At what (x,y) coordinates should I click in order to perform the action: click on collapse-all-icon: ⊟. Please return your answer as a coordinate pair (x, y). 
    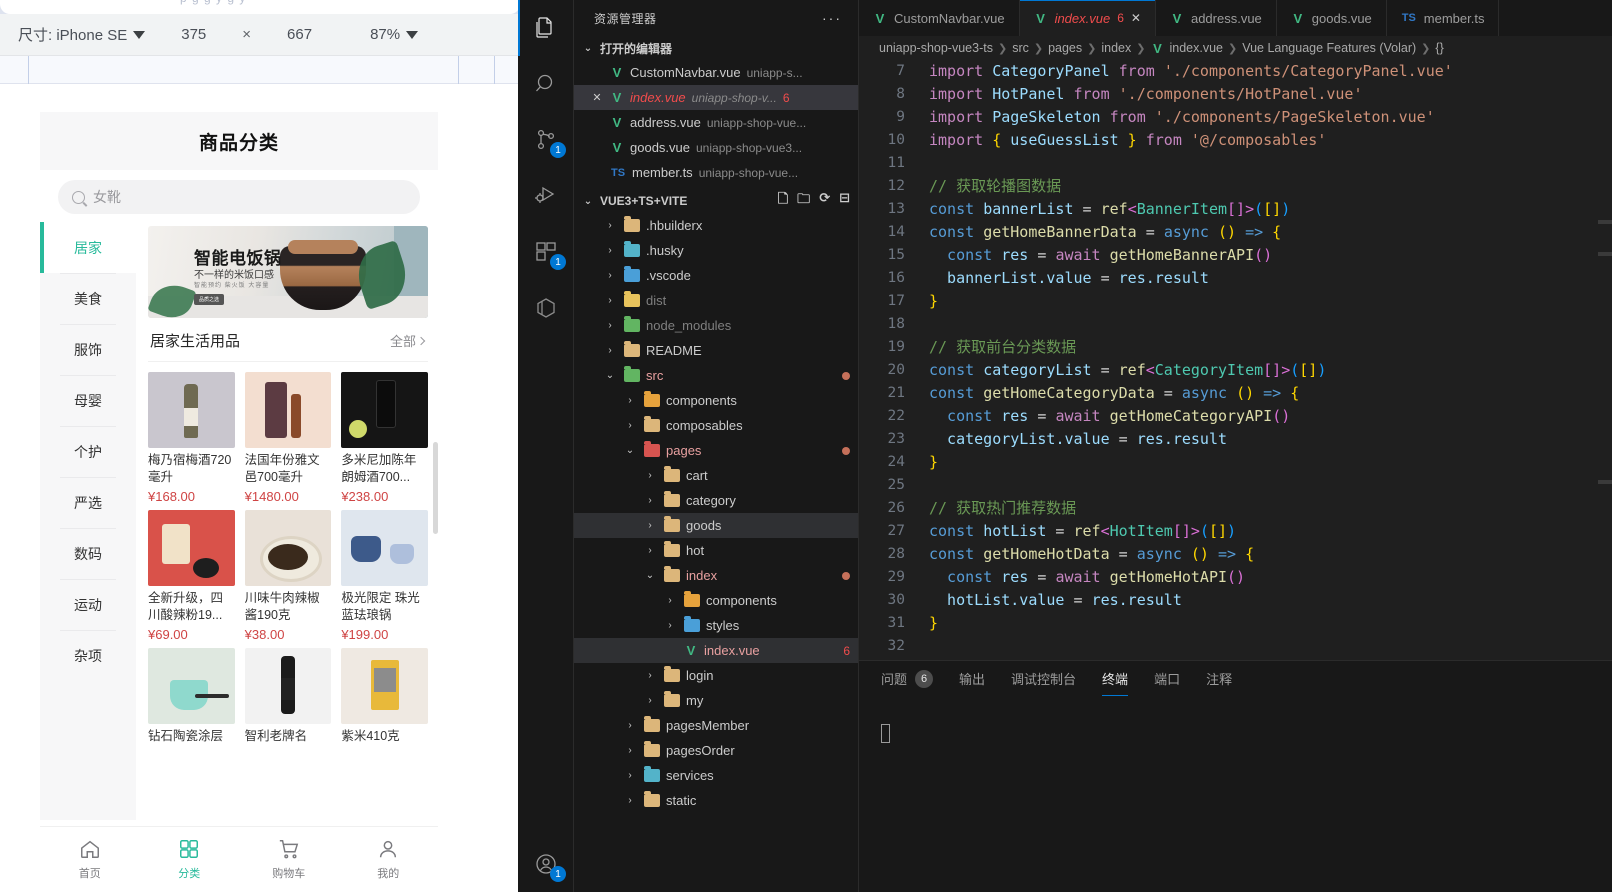
    Looking at the image, I should click on (844, 201).